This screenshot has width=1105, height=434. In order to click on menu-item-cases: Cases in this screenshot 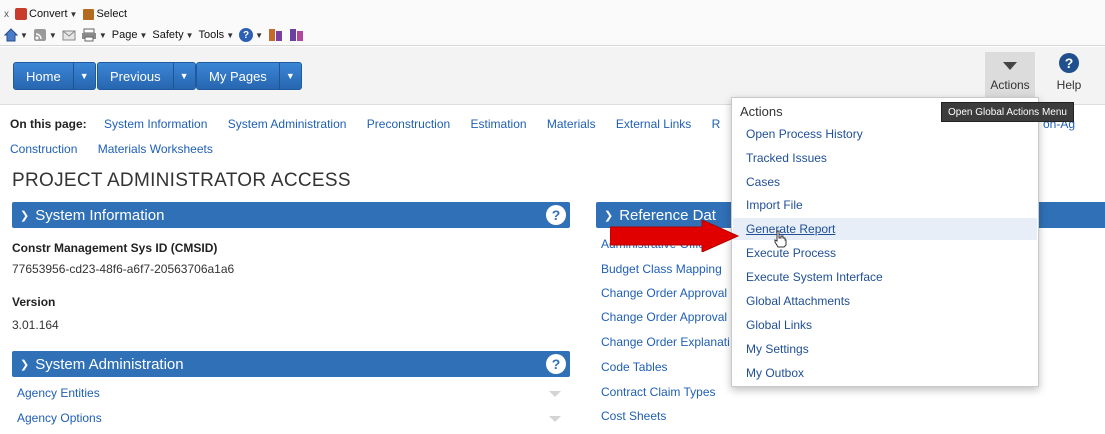, I will do `click(885, 182)`.